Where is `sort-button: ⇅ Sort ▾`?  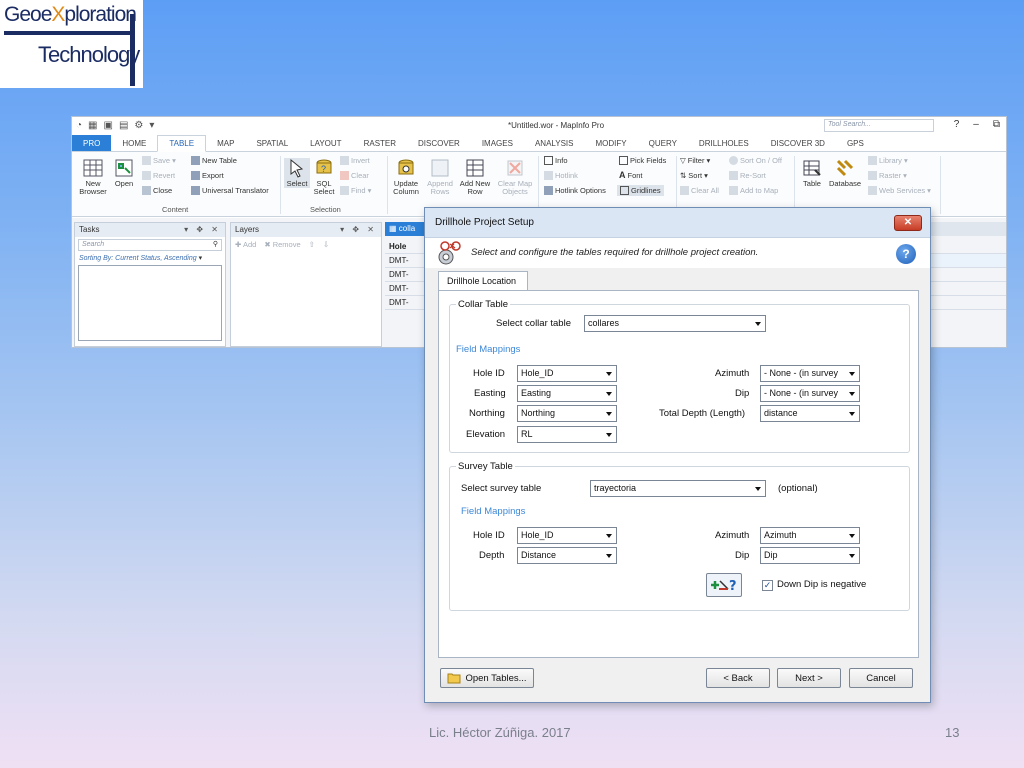 sort-button: ⇅ Sort ▾ is located at coordinates (694, 175).